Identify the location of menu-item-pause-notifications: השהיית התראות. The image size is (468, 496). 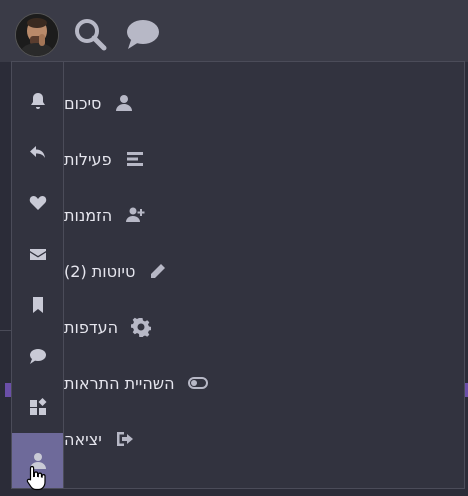
(264, 383).